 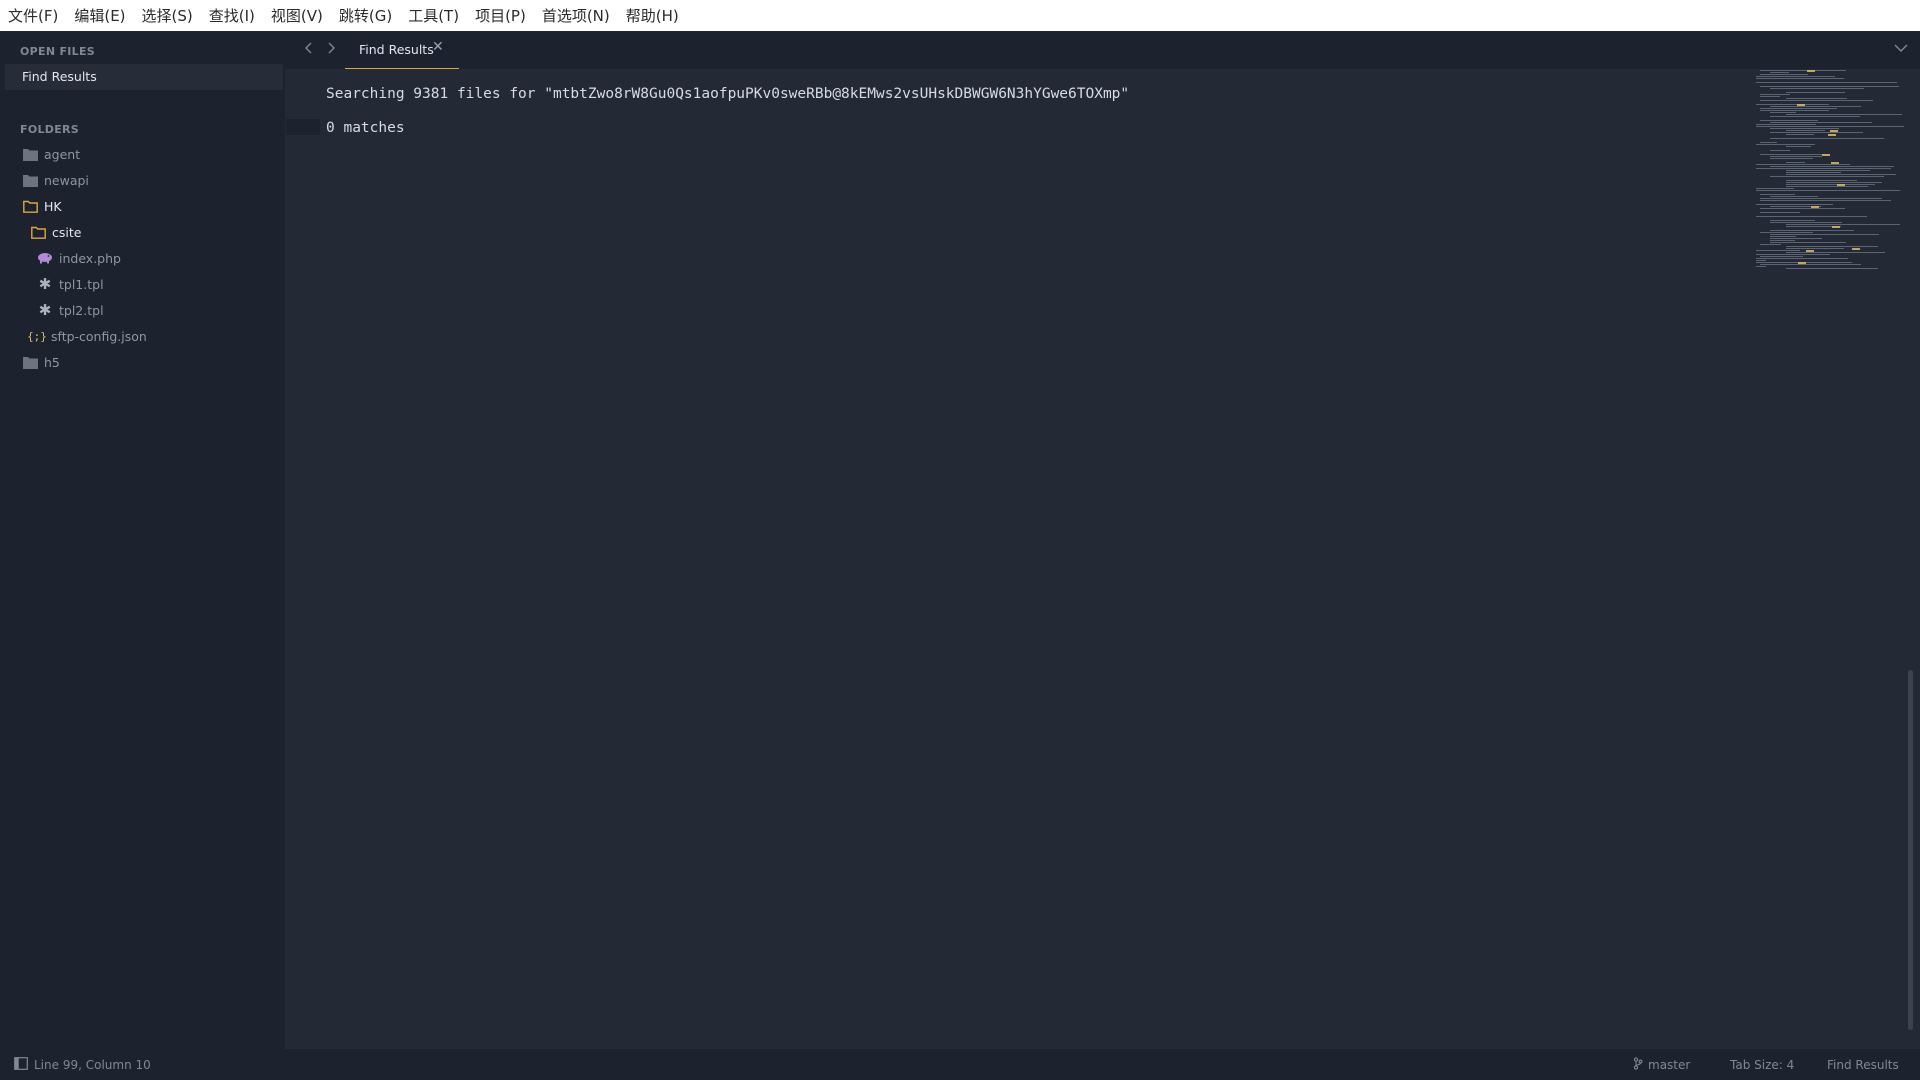 I want to click on tree-label: h5, so click(x=52, y=362).